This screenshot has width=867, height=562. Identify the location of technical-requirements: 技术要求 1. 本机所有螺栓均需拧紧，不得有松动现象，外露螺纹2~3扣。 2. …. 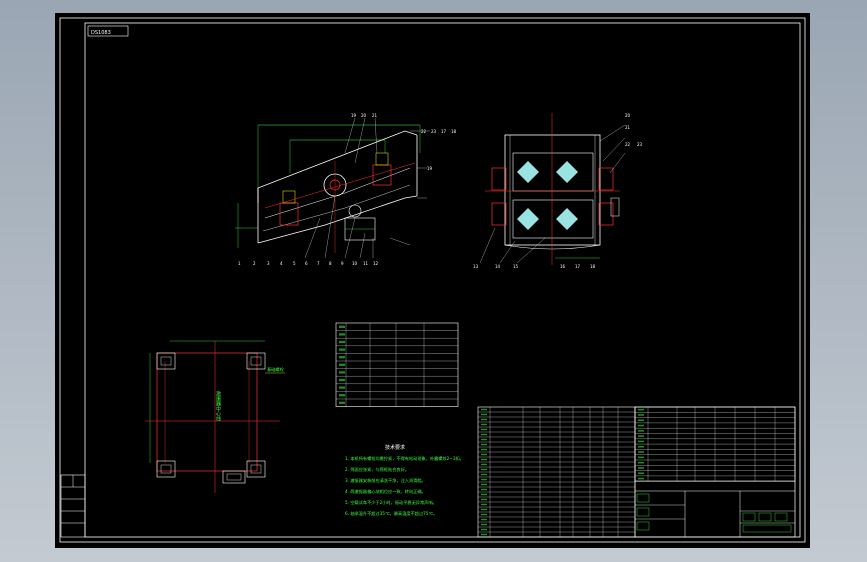
(404, 480).